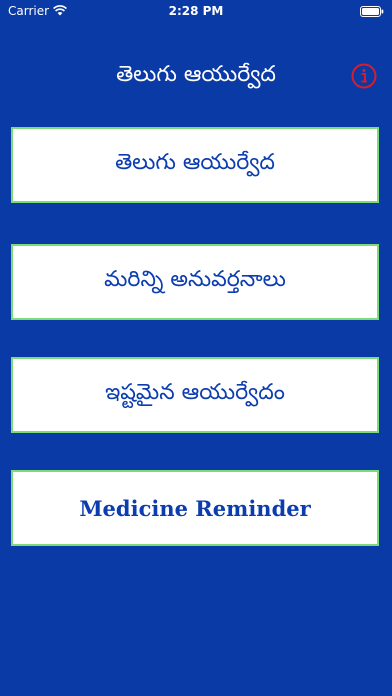 Image resolution: width=392 pixels, height=696 pixels. I want to click on menu-button-label: ఇష్టమైన ఆయుర్వేదం, so click(195, 392).